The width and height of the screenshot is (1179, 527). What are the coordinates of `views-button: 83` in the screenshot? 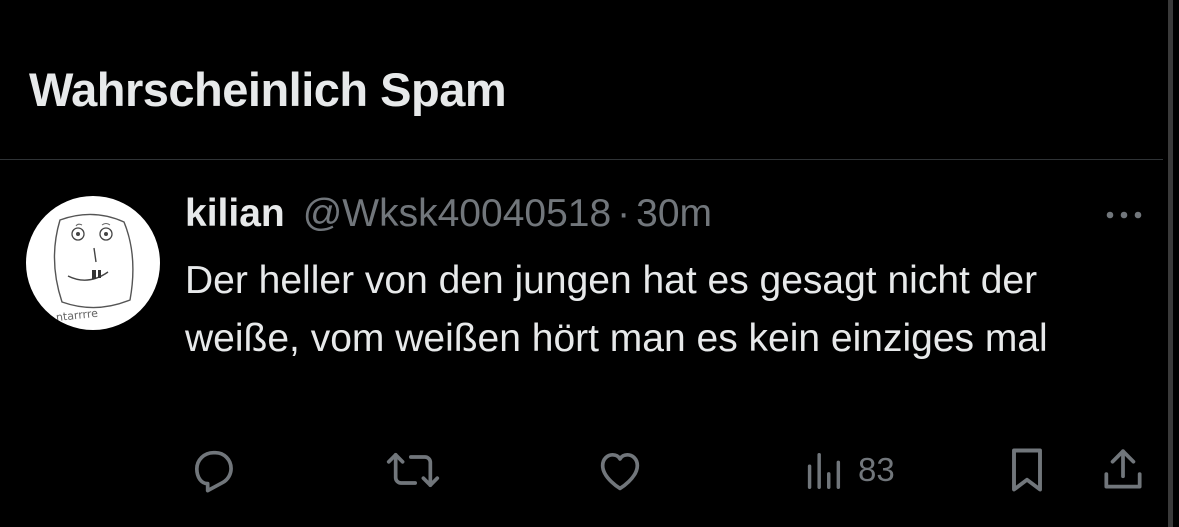 It's located at (847, 470).